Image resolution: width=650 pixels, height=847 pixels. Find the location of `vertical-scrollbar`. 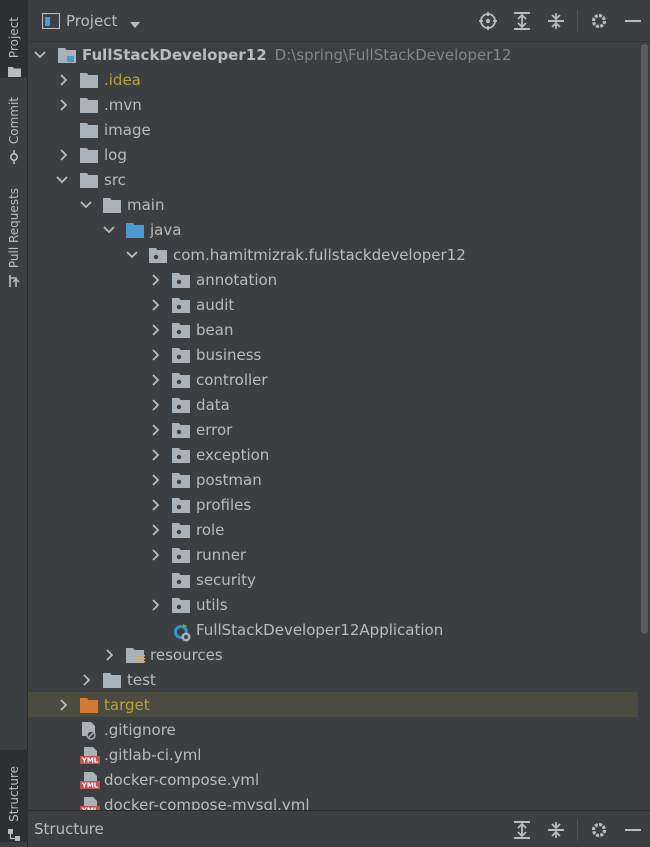

vertical-scrollbar is located at coordinates (644, 426).